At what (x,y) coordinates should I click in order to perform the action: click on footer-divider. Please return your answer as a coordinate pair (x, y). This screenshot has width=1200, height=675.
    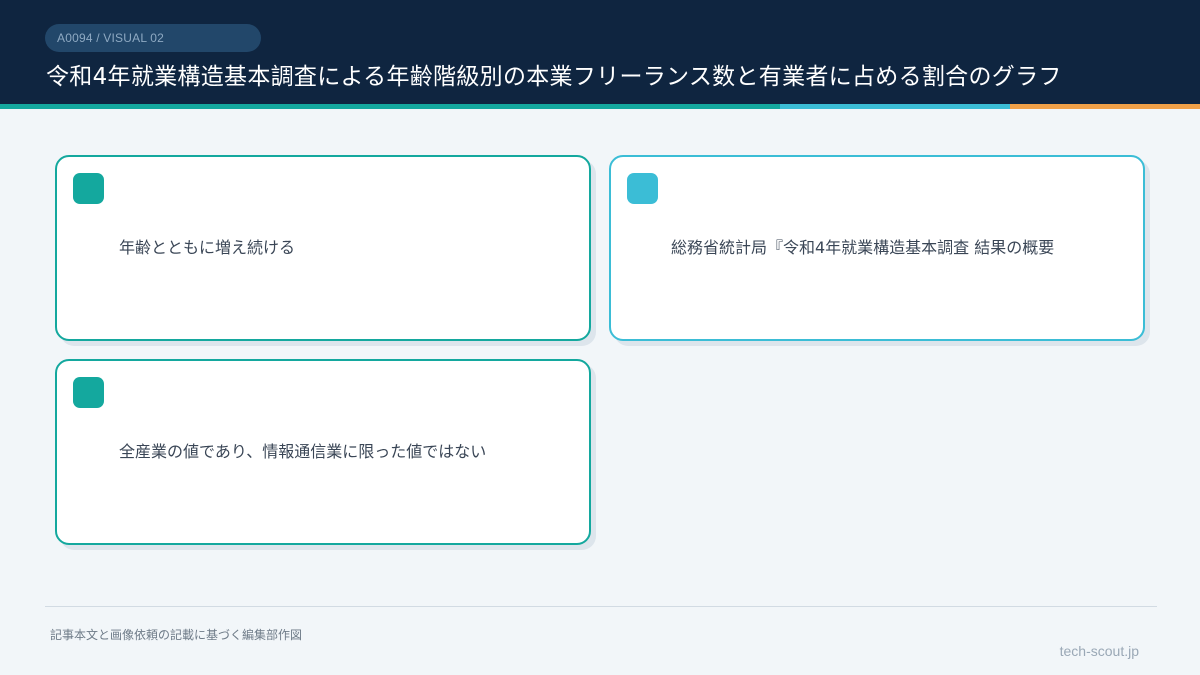
    Looking at the image, I should click on (601, 606).